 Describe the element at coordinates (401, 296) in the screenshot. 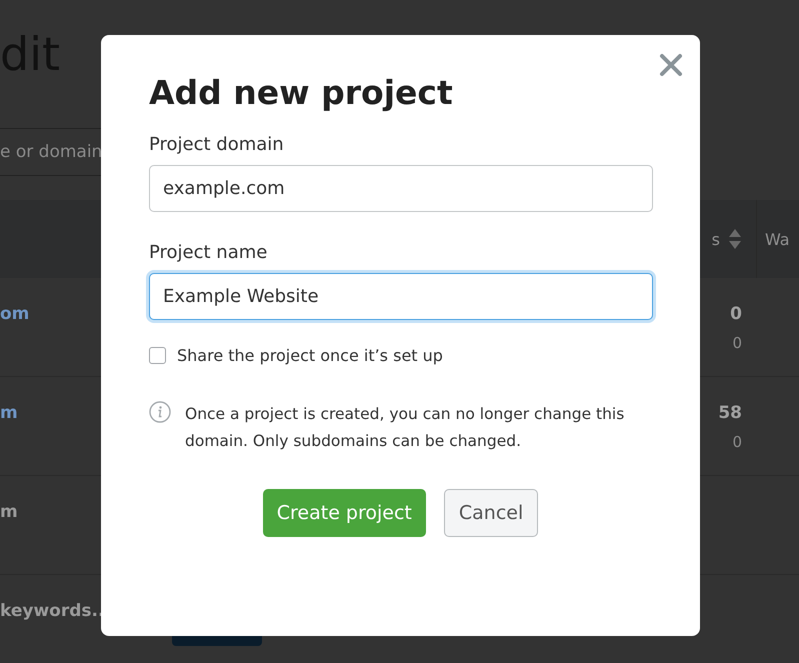

I see `text-field: Example Website` at that location.